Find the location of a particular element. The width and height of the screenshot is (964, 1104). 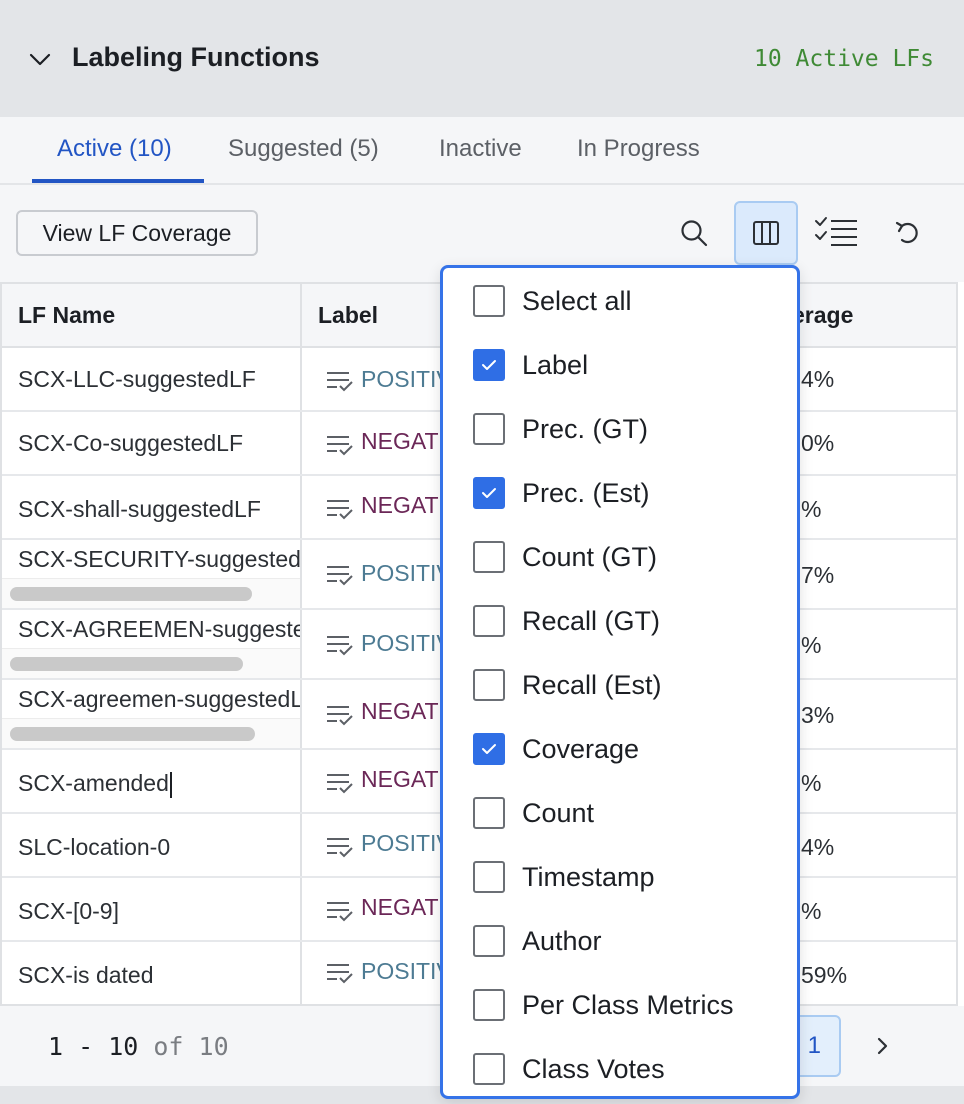

search-button is located at coordinates (694, 233).